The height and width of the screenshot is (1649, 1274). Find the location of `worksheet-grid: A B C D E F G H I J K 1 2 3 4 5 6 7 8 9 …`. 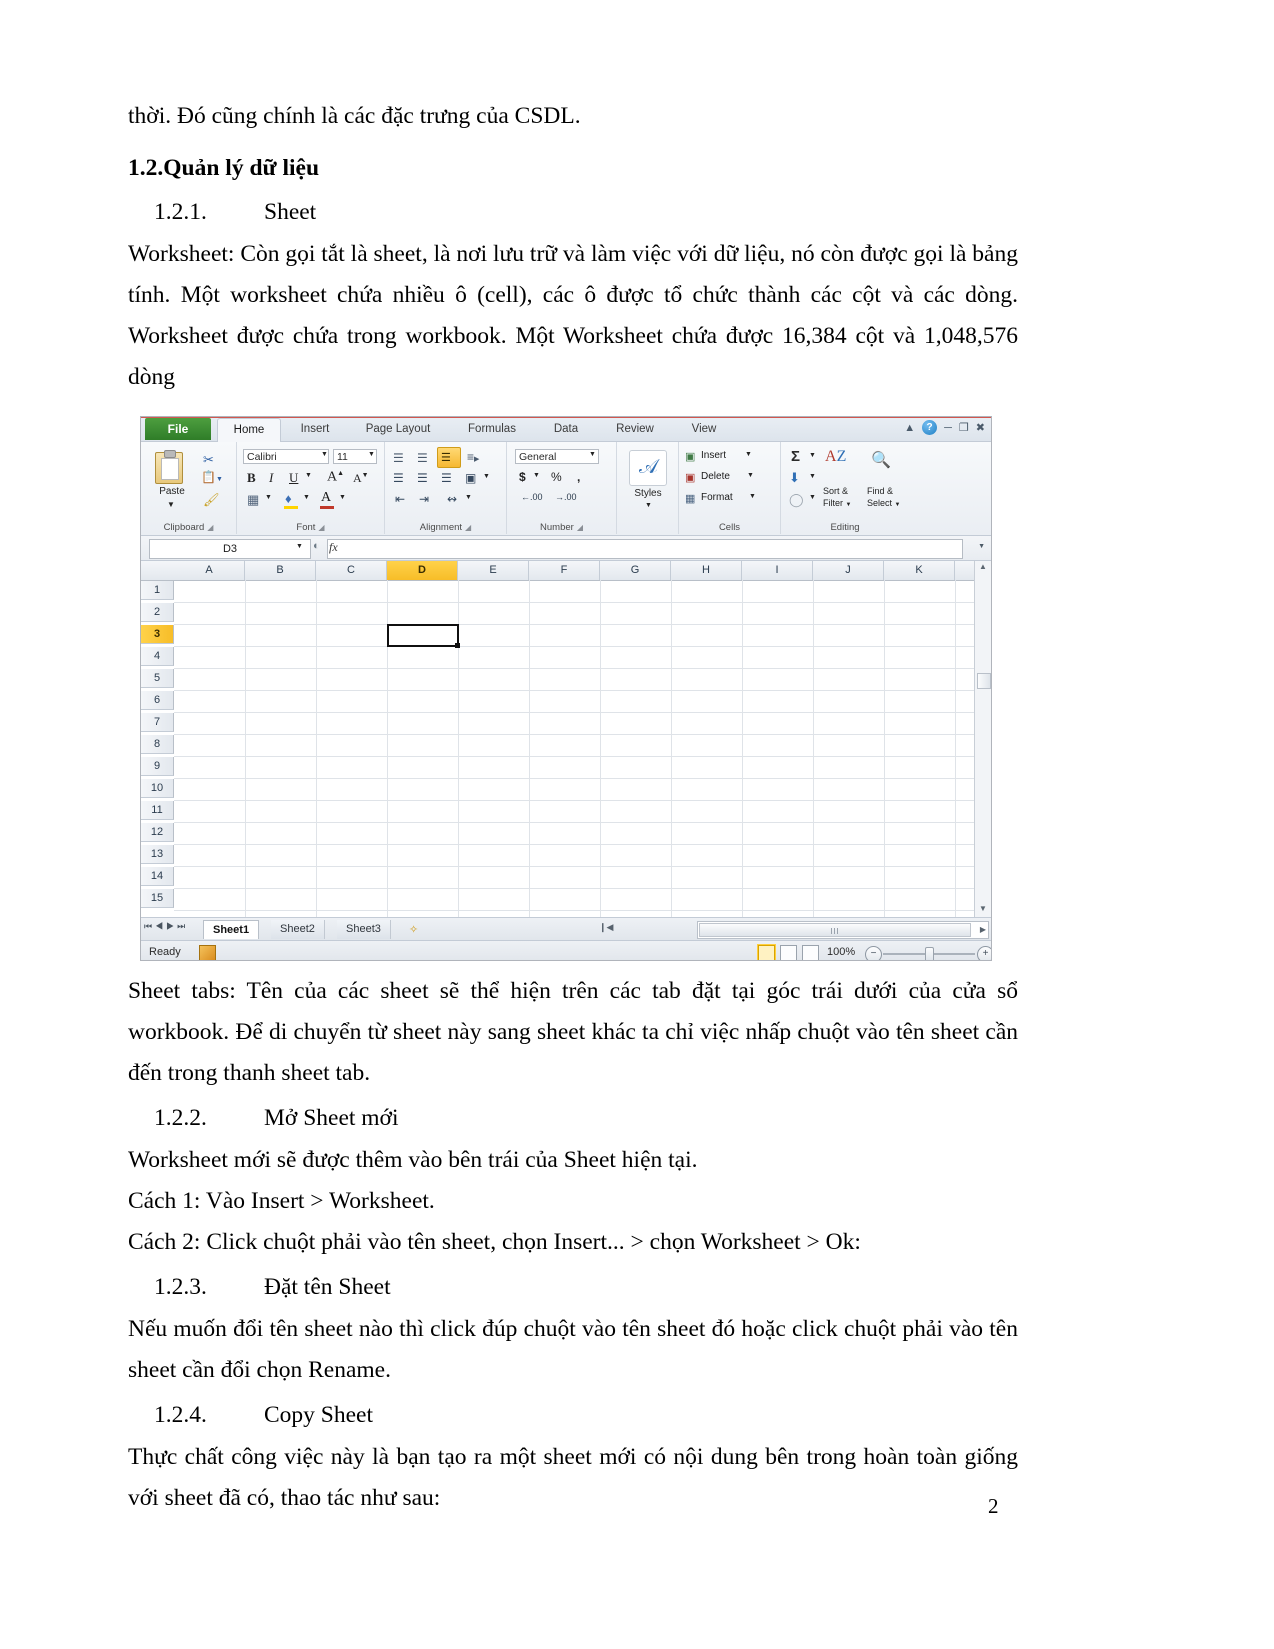

worksheet-grid: A B C D E F G H I J K 1 2 3 4 5 6 7 8 9 … is located at coordinates (566, 739).